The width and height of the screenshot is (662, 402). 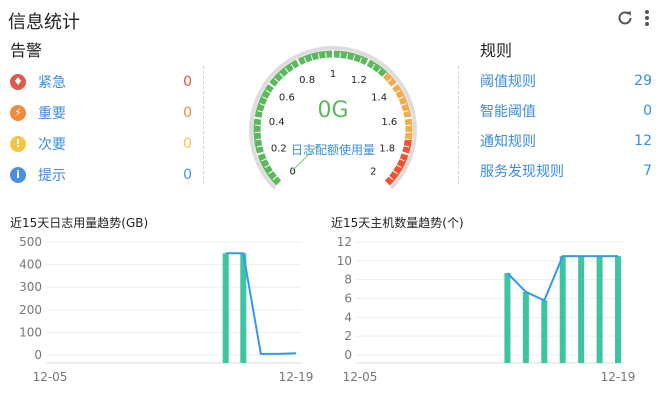 What do you see at coordinates (307, 80) in the screenshot?
I see `gauge-tick-label: 0.8` at bounding box center [307, 80].